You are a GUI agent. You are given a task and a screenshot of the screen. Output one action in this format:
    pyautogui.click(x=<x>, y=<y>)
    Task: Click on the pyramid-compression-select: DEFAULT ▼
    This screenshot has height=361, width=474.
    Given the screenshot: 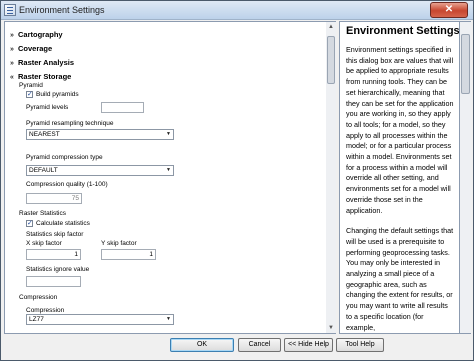 What is the action you would take?
    pyautogui.click(x=100, y=170)
    